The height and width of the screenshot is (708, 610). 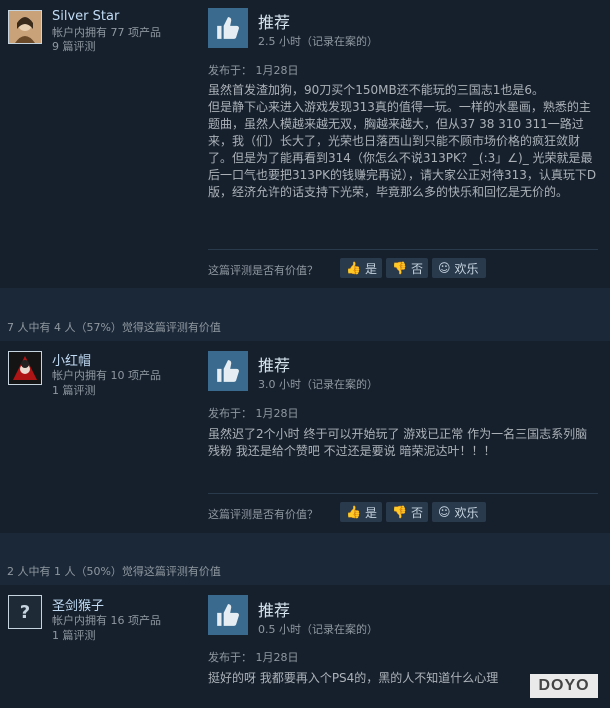 I want to click on helpful-summary: 7 人中有 4 人（57%）觉得这篇评测有价值, so click(x=305, y=328).